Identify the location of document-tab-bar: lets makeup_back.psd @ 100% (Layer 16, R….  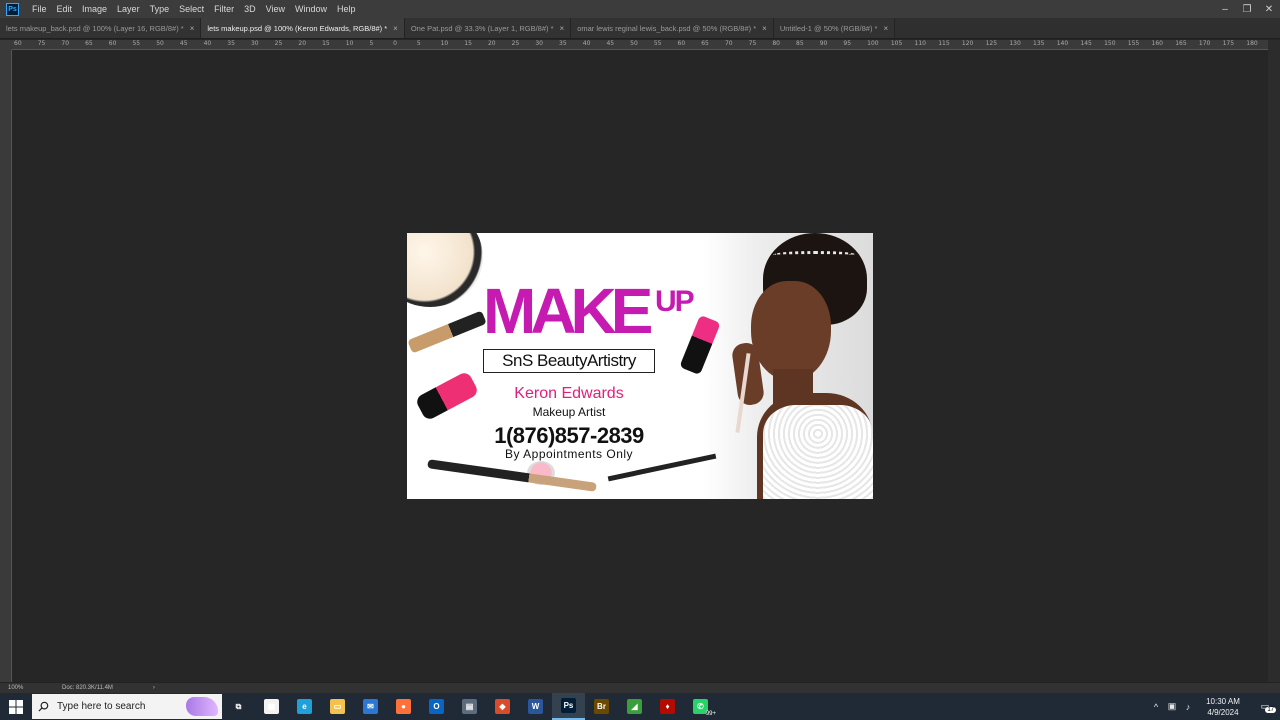
(640, 28).